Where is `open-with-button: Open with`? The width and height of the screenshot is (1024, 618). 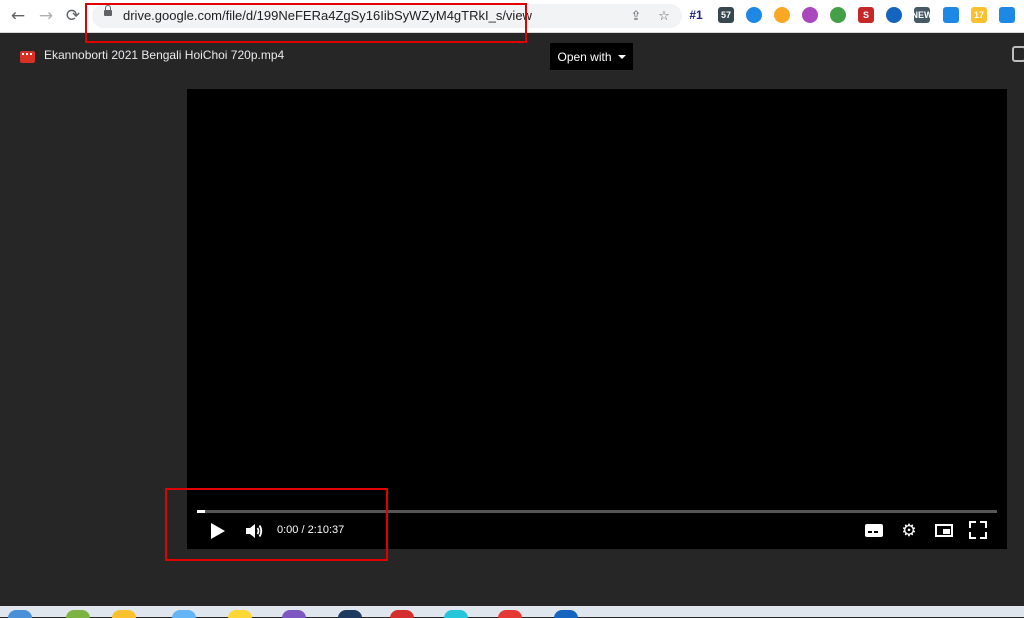
open-with-button: Open with is located at coordinates (591, 56).